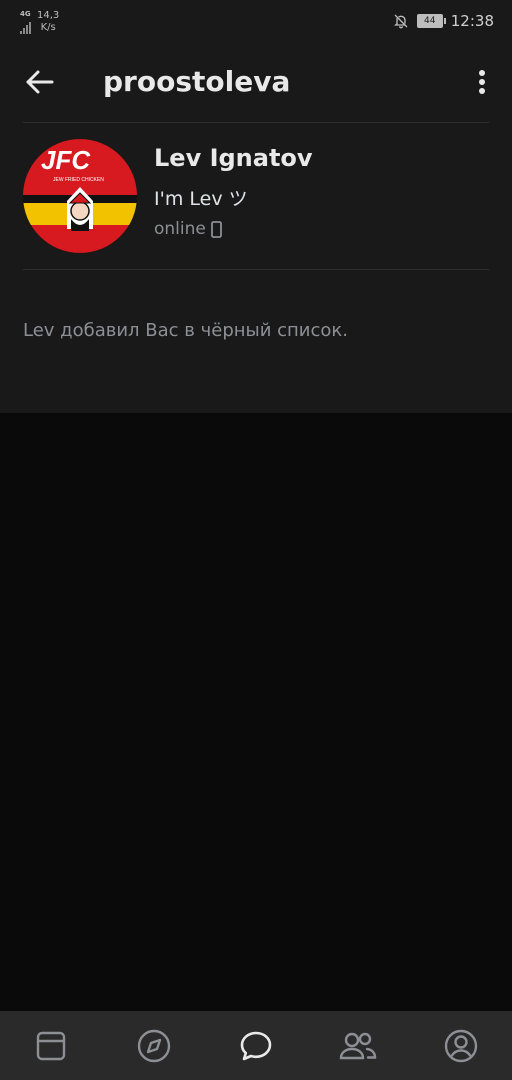 The width and height of the screenshot is (512, 1080). What do you see at coordinates (472, 21) in the screenshot?
I see `clock: 12:38` at bounding box center [472, 21].